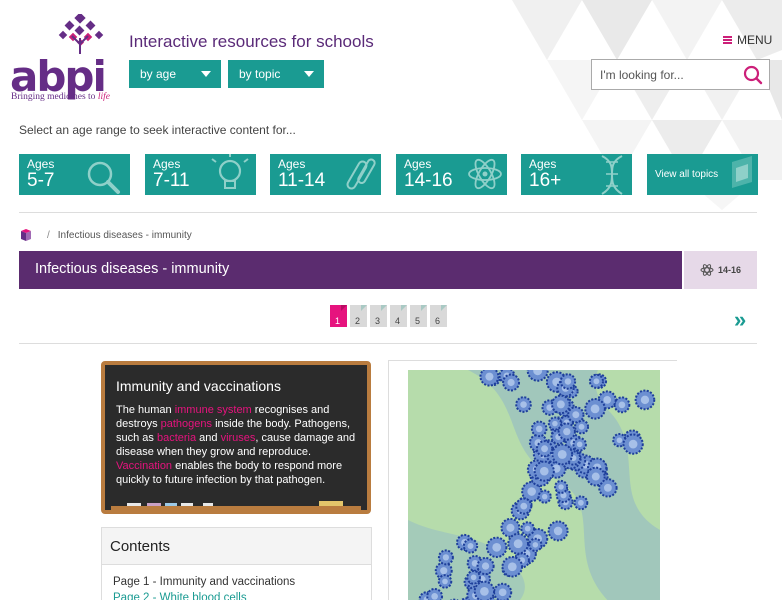  I want to click on search-box, so click(680, 74).